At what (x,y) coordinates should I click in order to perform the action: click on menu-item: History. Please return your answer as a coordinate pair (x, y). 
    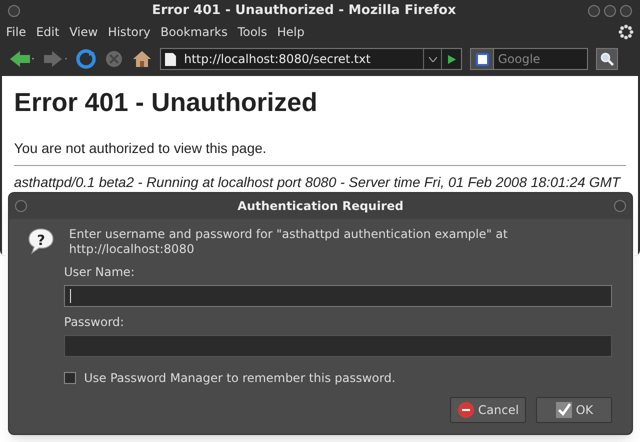
    Looking at the image, I should click on (129, 32).